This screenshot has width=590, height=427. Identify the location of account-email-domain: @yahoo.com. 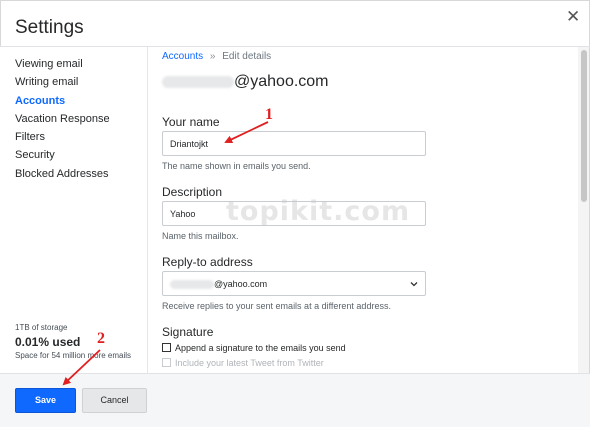
(281, 81).